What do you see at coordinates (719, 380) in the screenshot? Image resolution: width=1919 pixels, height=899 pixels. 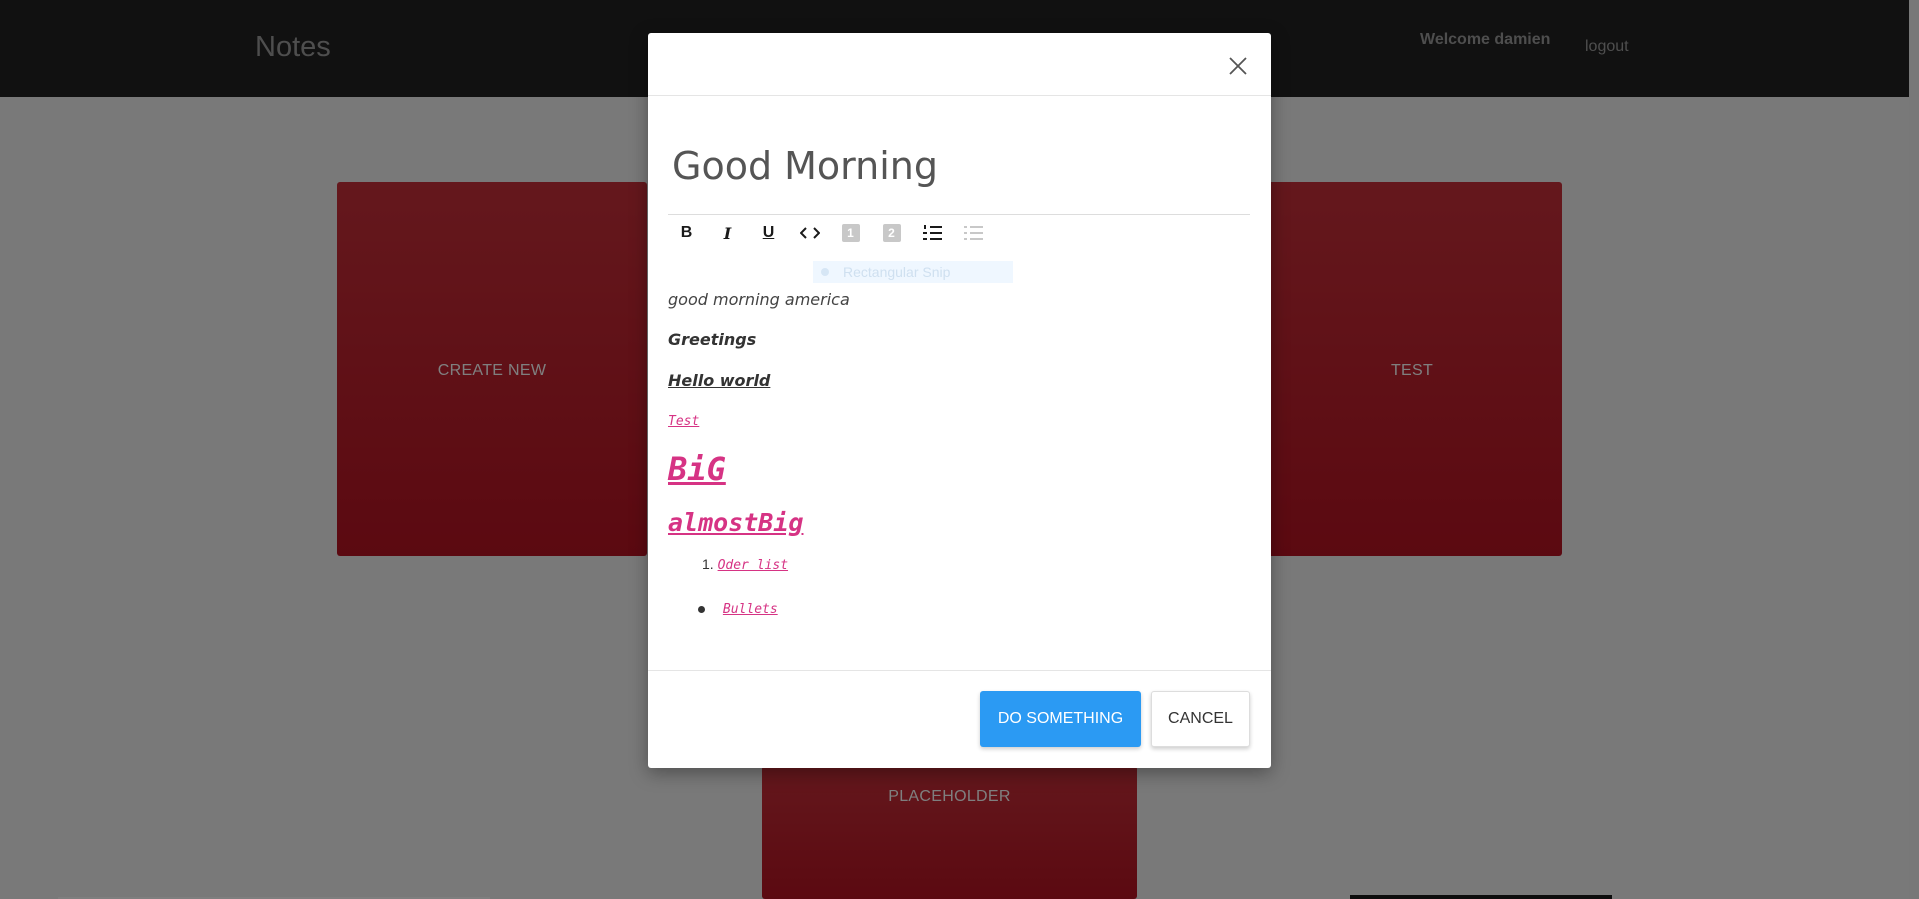 I see `editor-line-underlined: Hello world` at bounding box center [719, 380].